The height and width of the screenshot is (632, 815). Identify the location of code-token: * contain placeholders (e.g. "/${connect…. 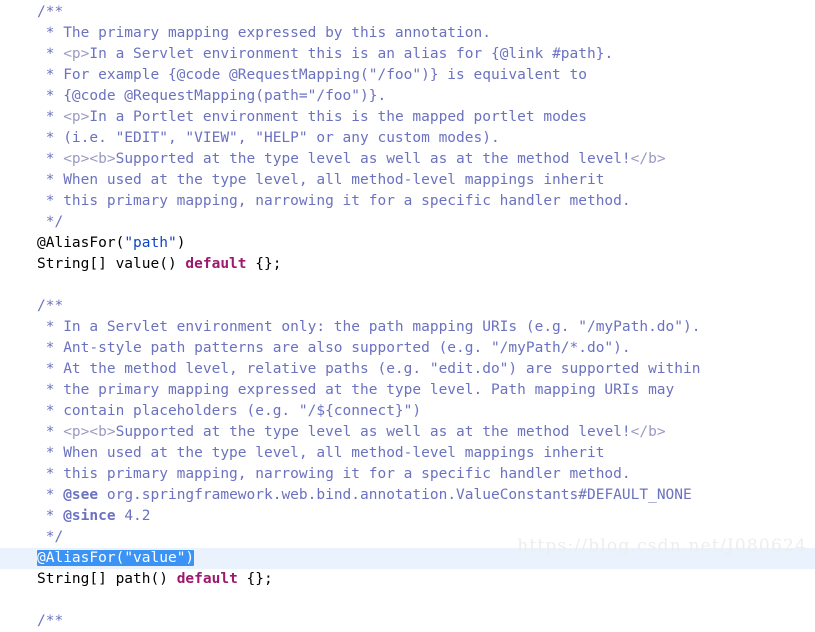
(229, 411).